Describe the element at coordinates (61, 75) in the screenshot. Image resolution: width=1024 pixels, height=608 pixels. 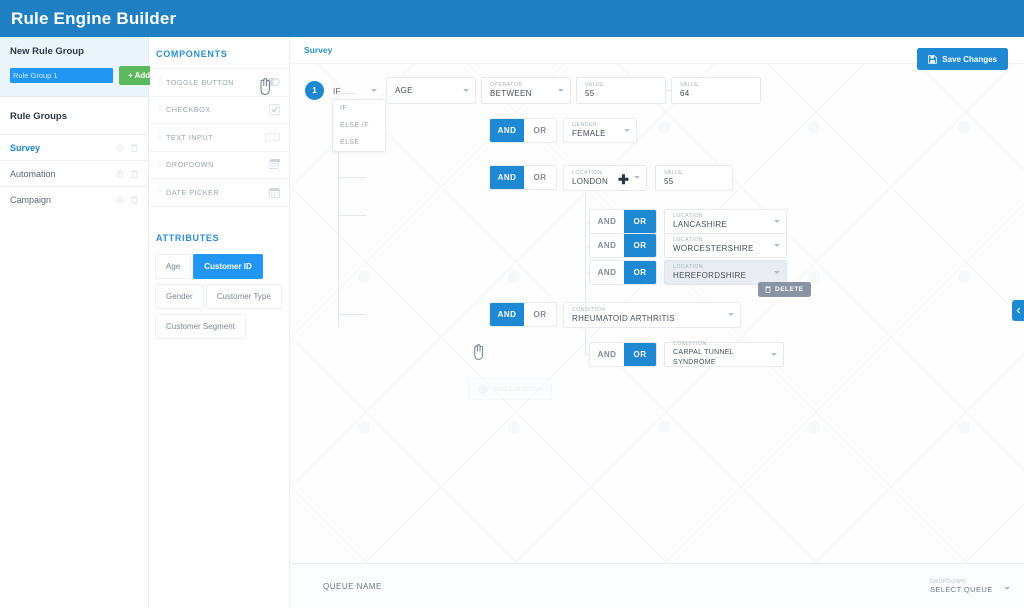
I see `new-rule-group-input` at that location.